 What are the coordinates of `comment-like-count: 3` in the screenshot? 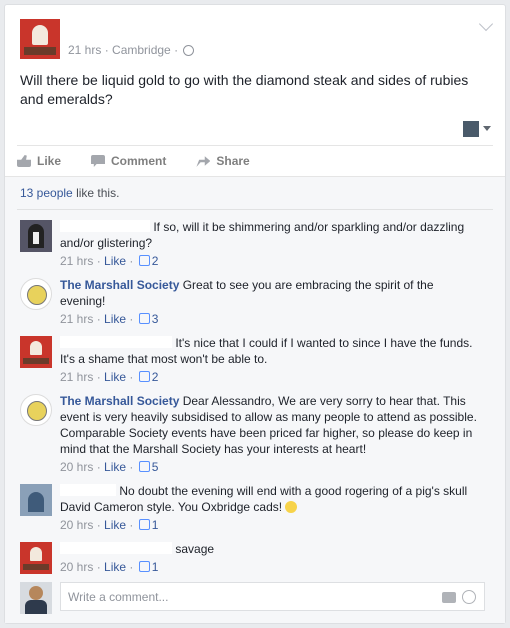 It's located at (155, 319).